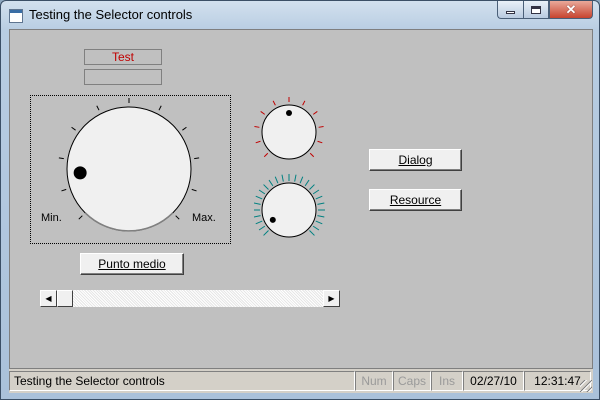 The height and width of the screenshot is (400, 600). I want to click on resource-button: Resource, so click(415, 200).